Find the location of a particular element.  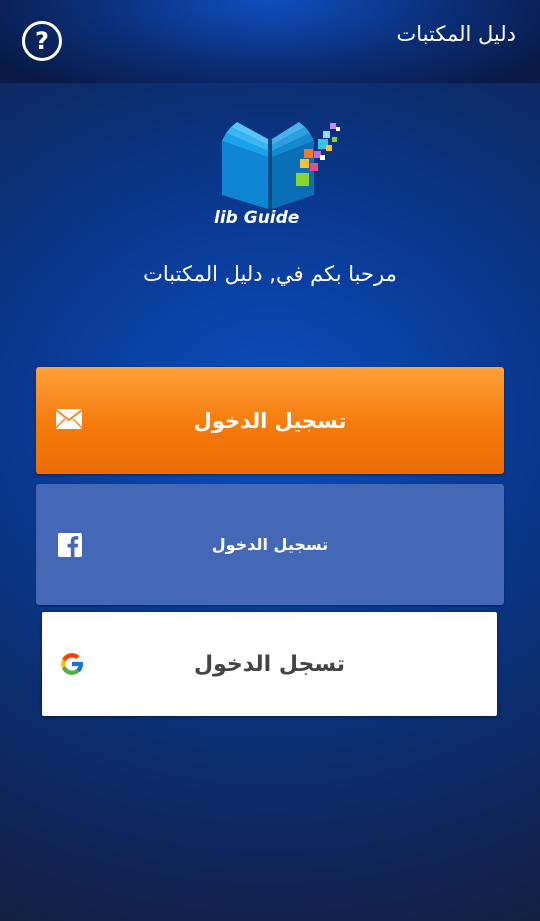

google-login-label: تسجل الدخول is located at coordinates (269, 664).